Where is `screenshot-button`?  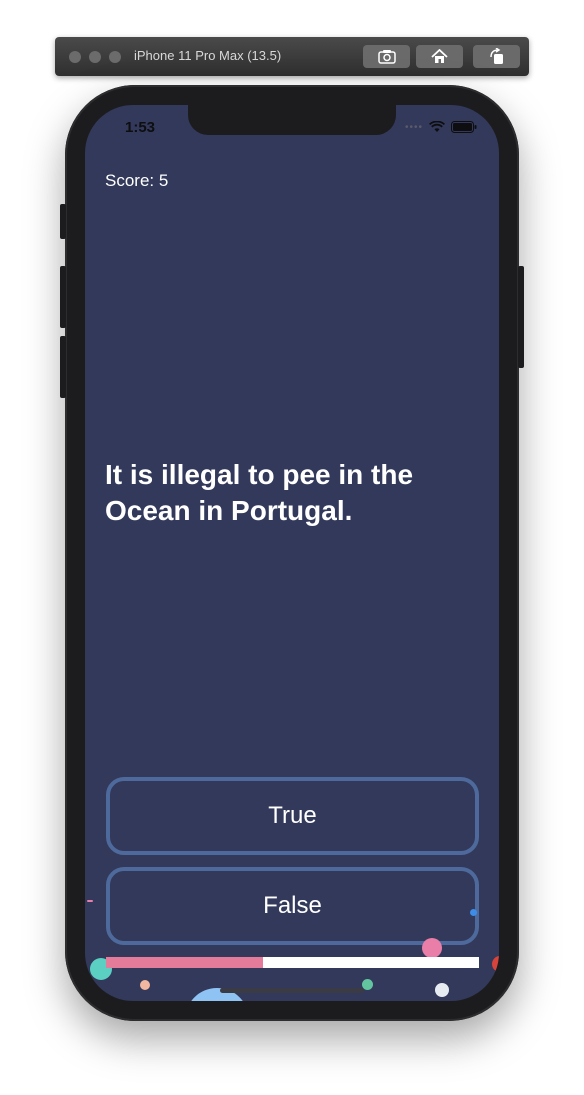
screenshot-button is located at coordinates (386, 56).